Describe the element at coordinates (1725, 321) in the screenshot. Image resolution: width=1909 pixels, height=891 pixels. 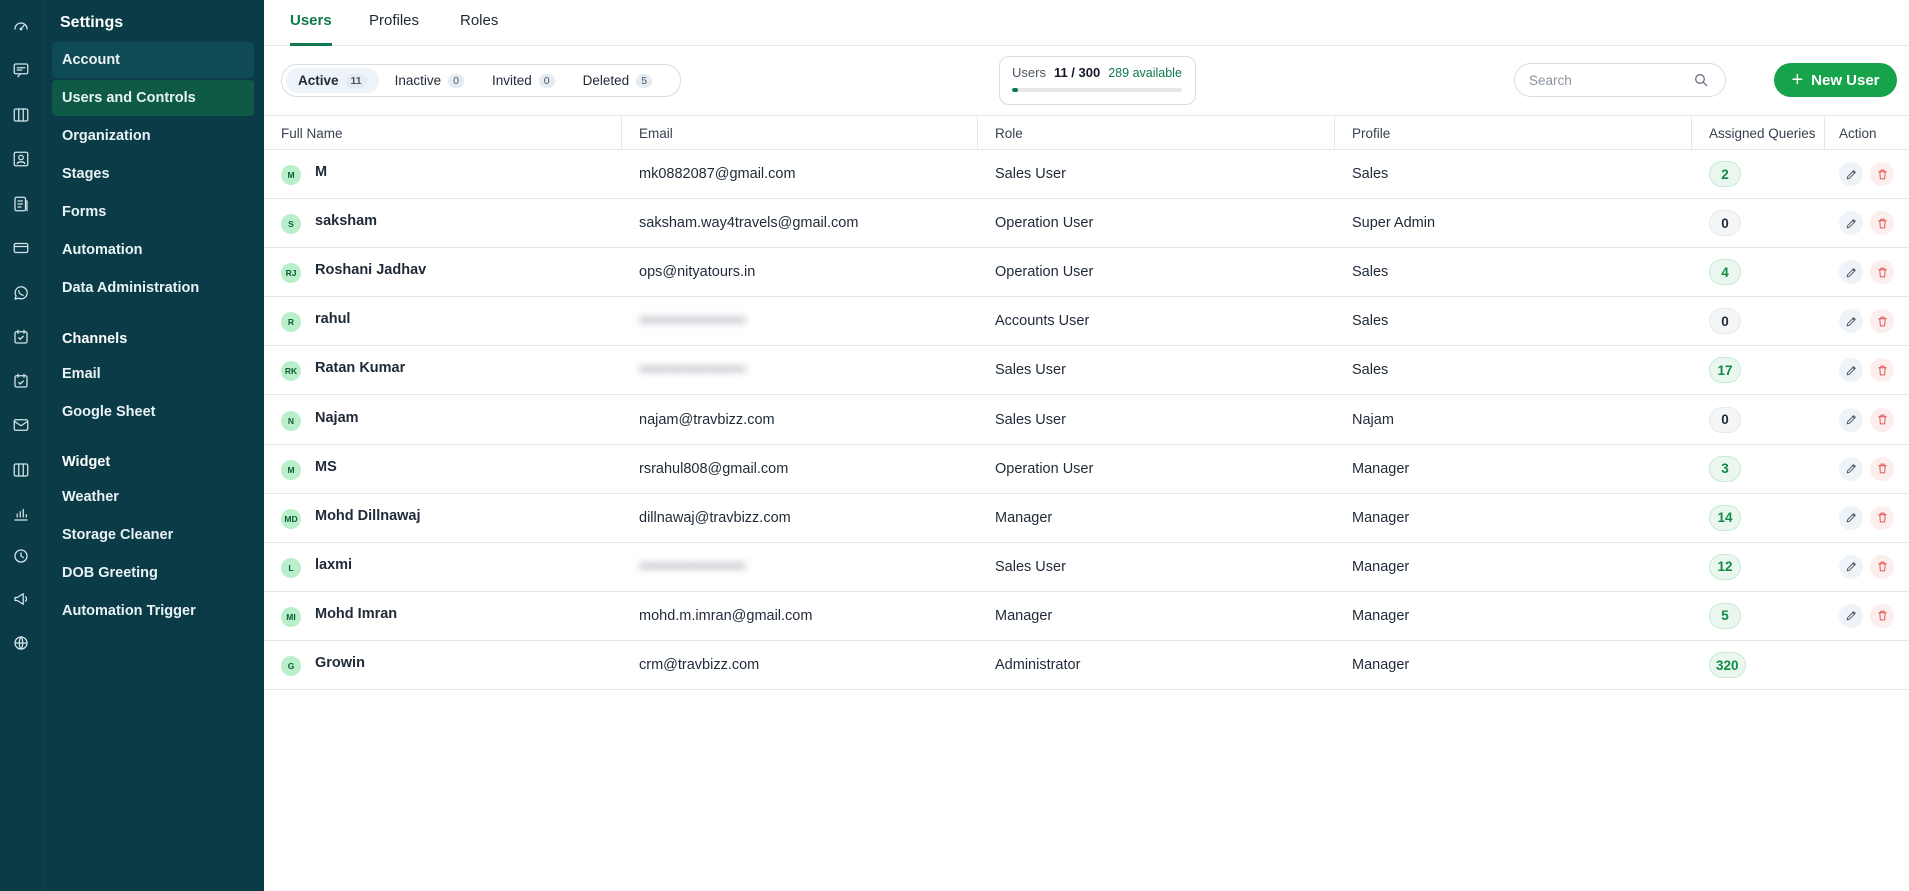
I see `assigned-queries-badge: 0` at that location.